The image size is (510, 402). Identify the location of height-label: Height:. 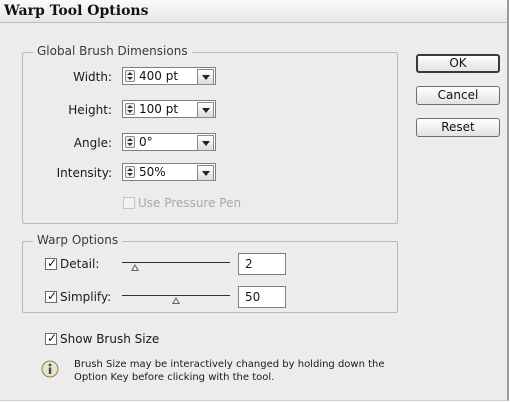
(90, 110).